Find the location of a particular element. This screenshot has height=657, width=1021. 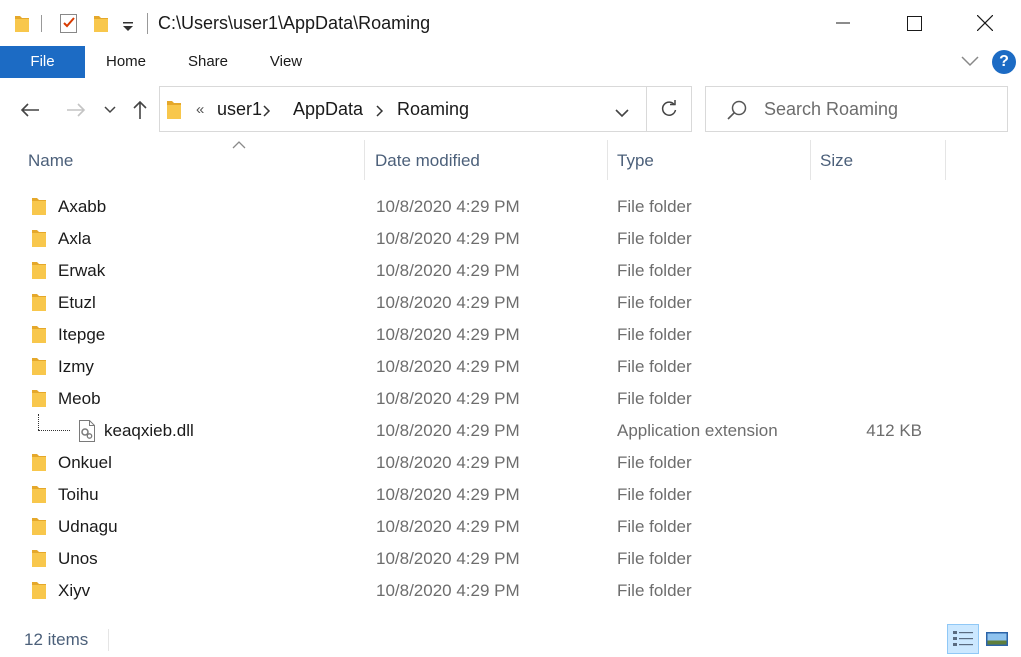

file-row: Onkuel 10/8/2020 4:29 PM File folder is located at coordinates (480, 463).